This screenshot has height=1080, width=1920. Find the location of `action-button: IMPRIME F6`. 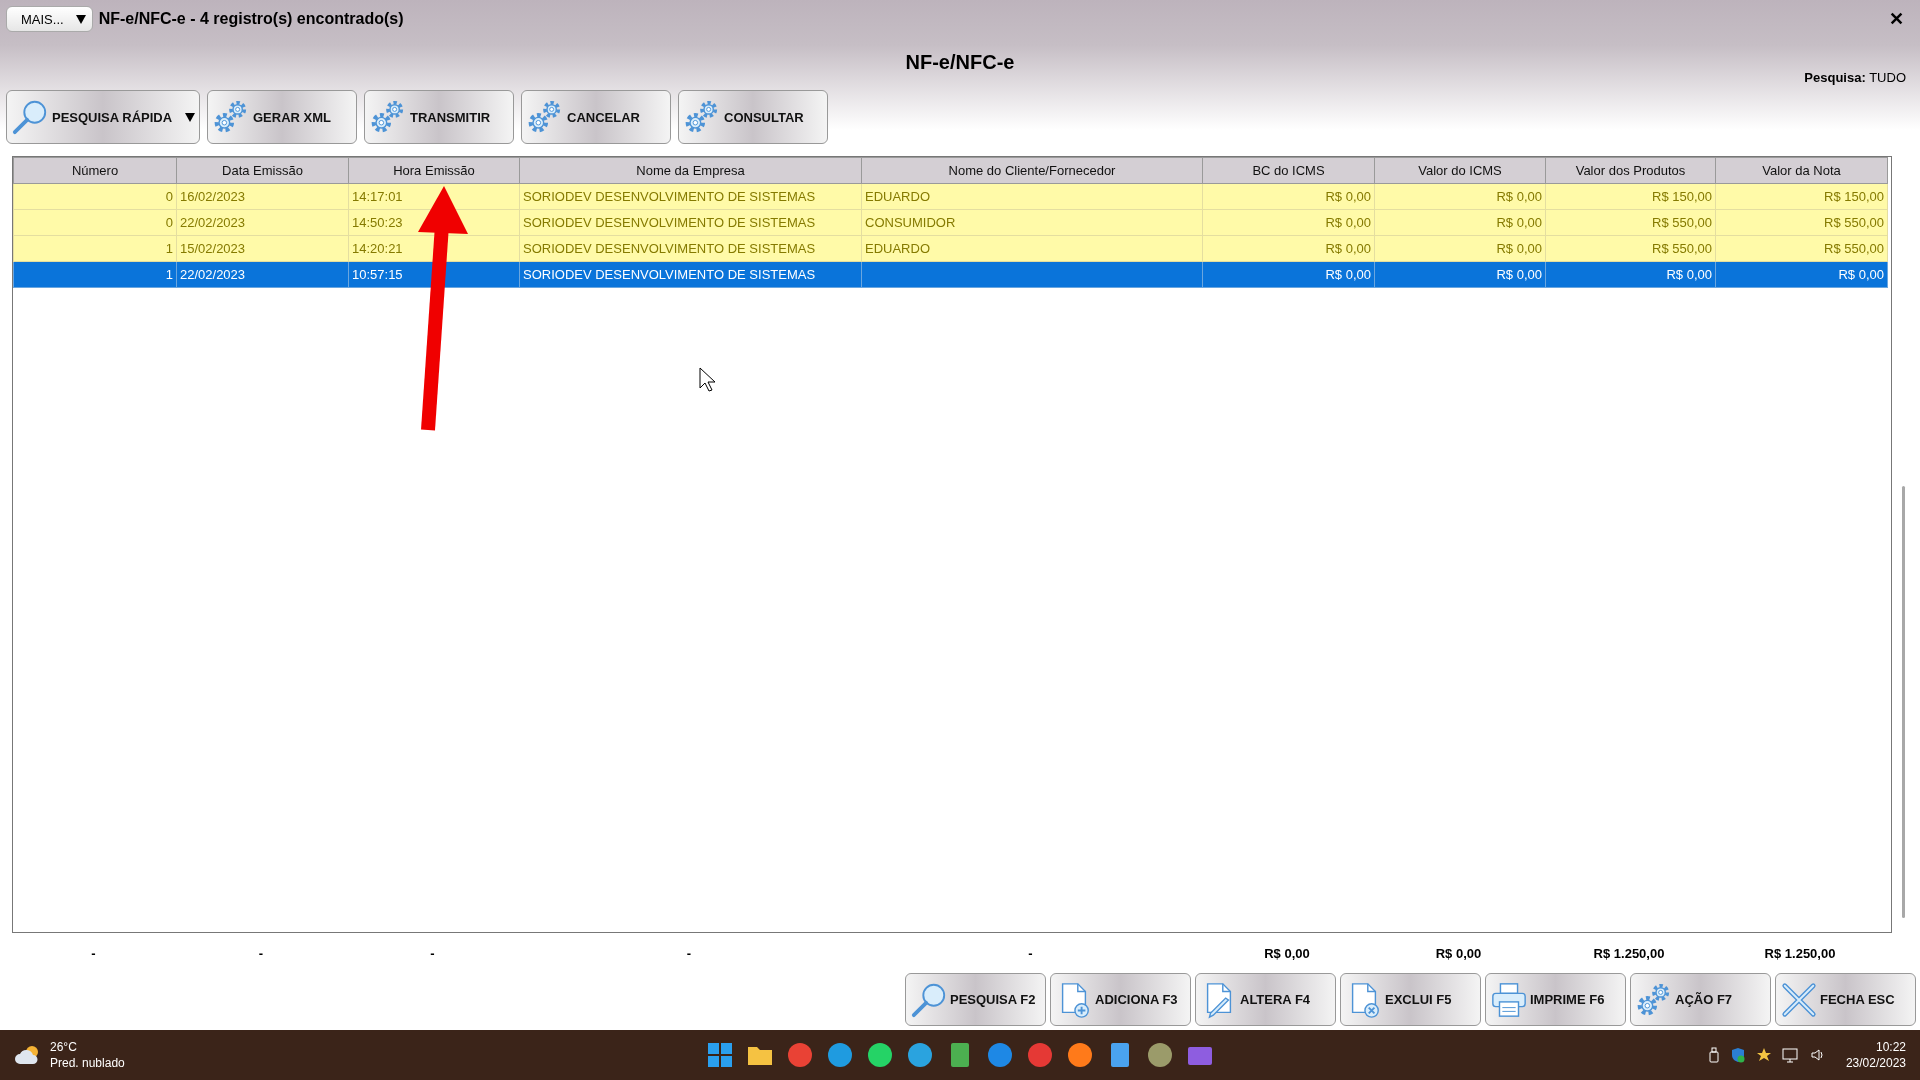

action-button: IMPRIME F6 is located at coordinates (1555, 999).